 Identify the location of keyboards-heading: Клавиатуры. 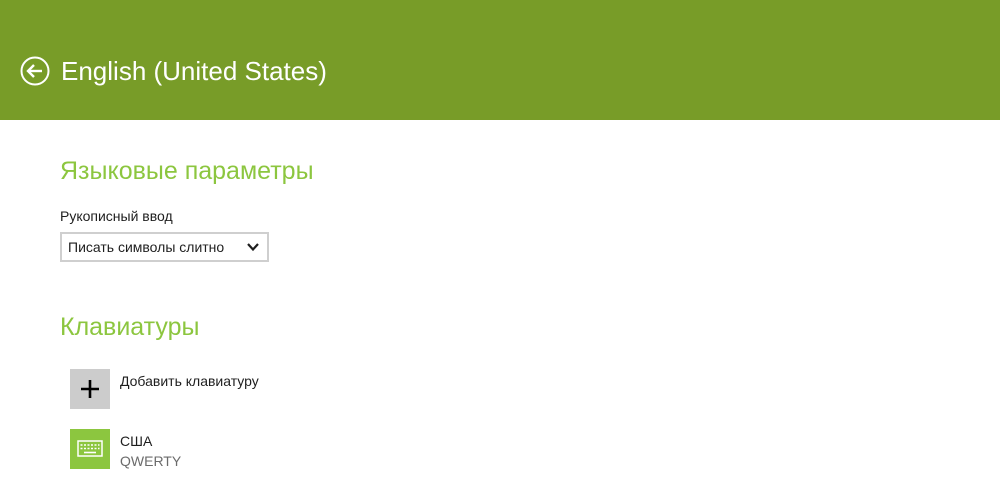
(130, 327).